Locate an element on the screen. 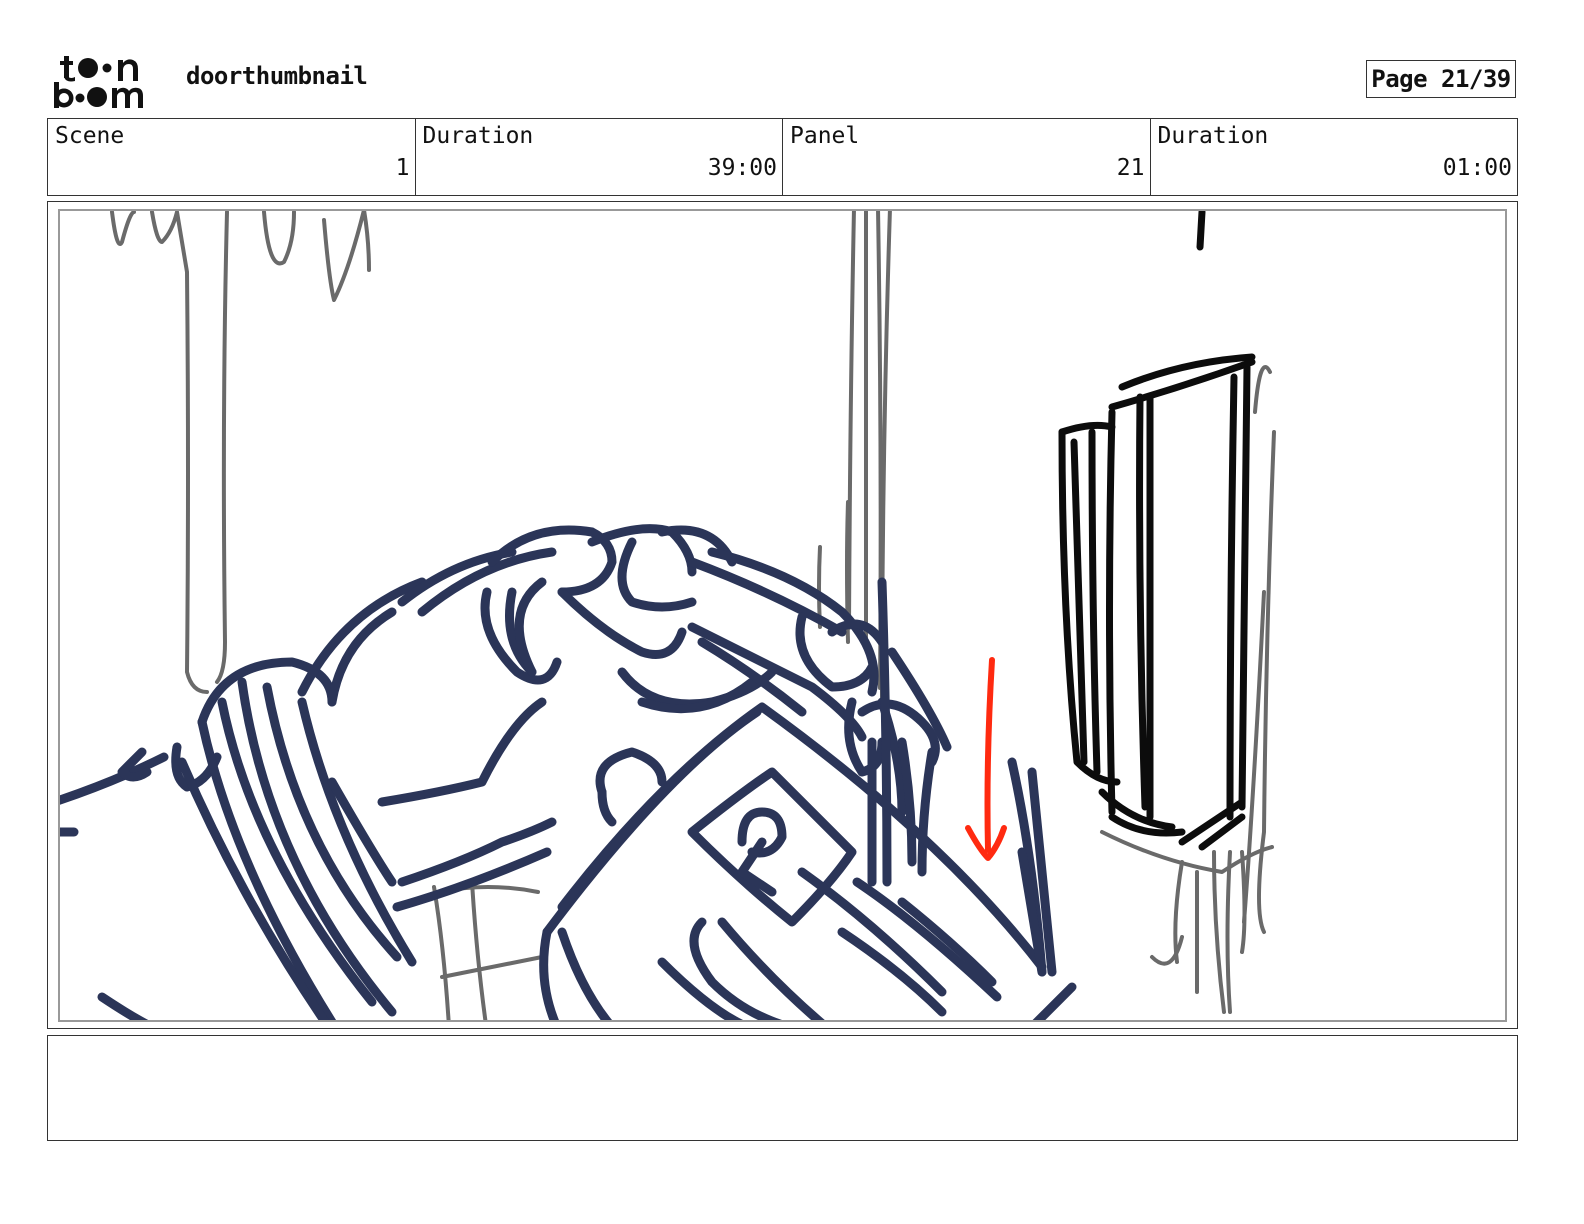 The image size is (1584, 1224). scene-duration-cell: Duration 39:00 is located at coordinates (599, 157).